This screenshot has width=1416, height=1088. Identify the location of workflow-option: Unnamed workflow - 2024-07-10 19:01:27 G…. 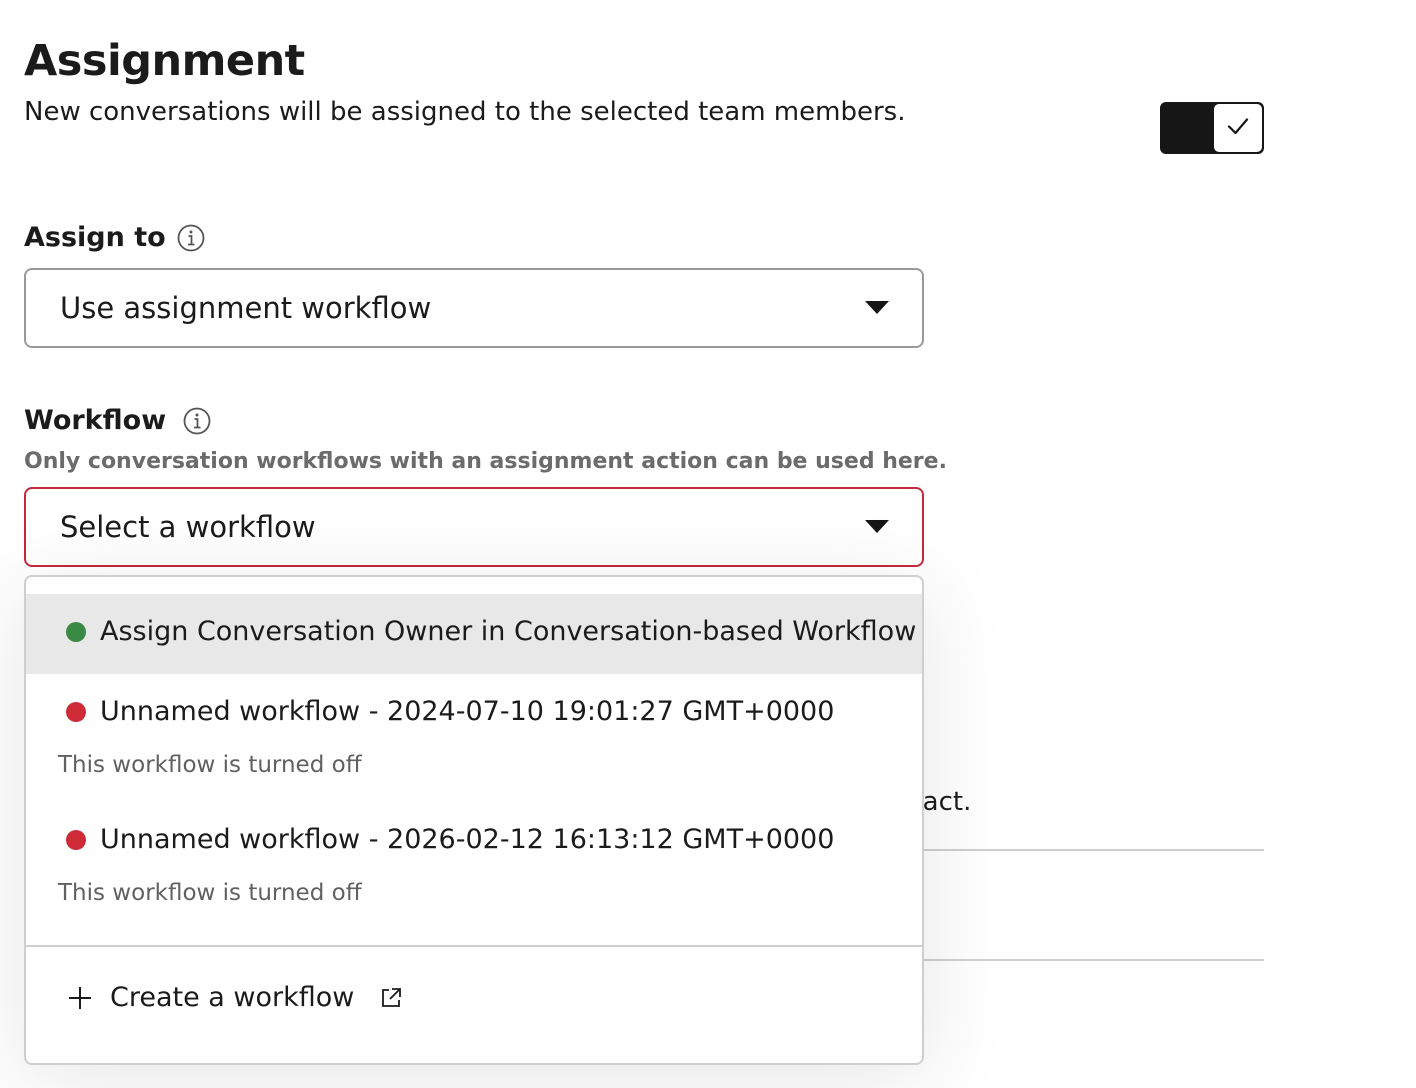
(474, 738).